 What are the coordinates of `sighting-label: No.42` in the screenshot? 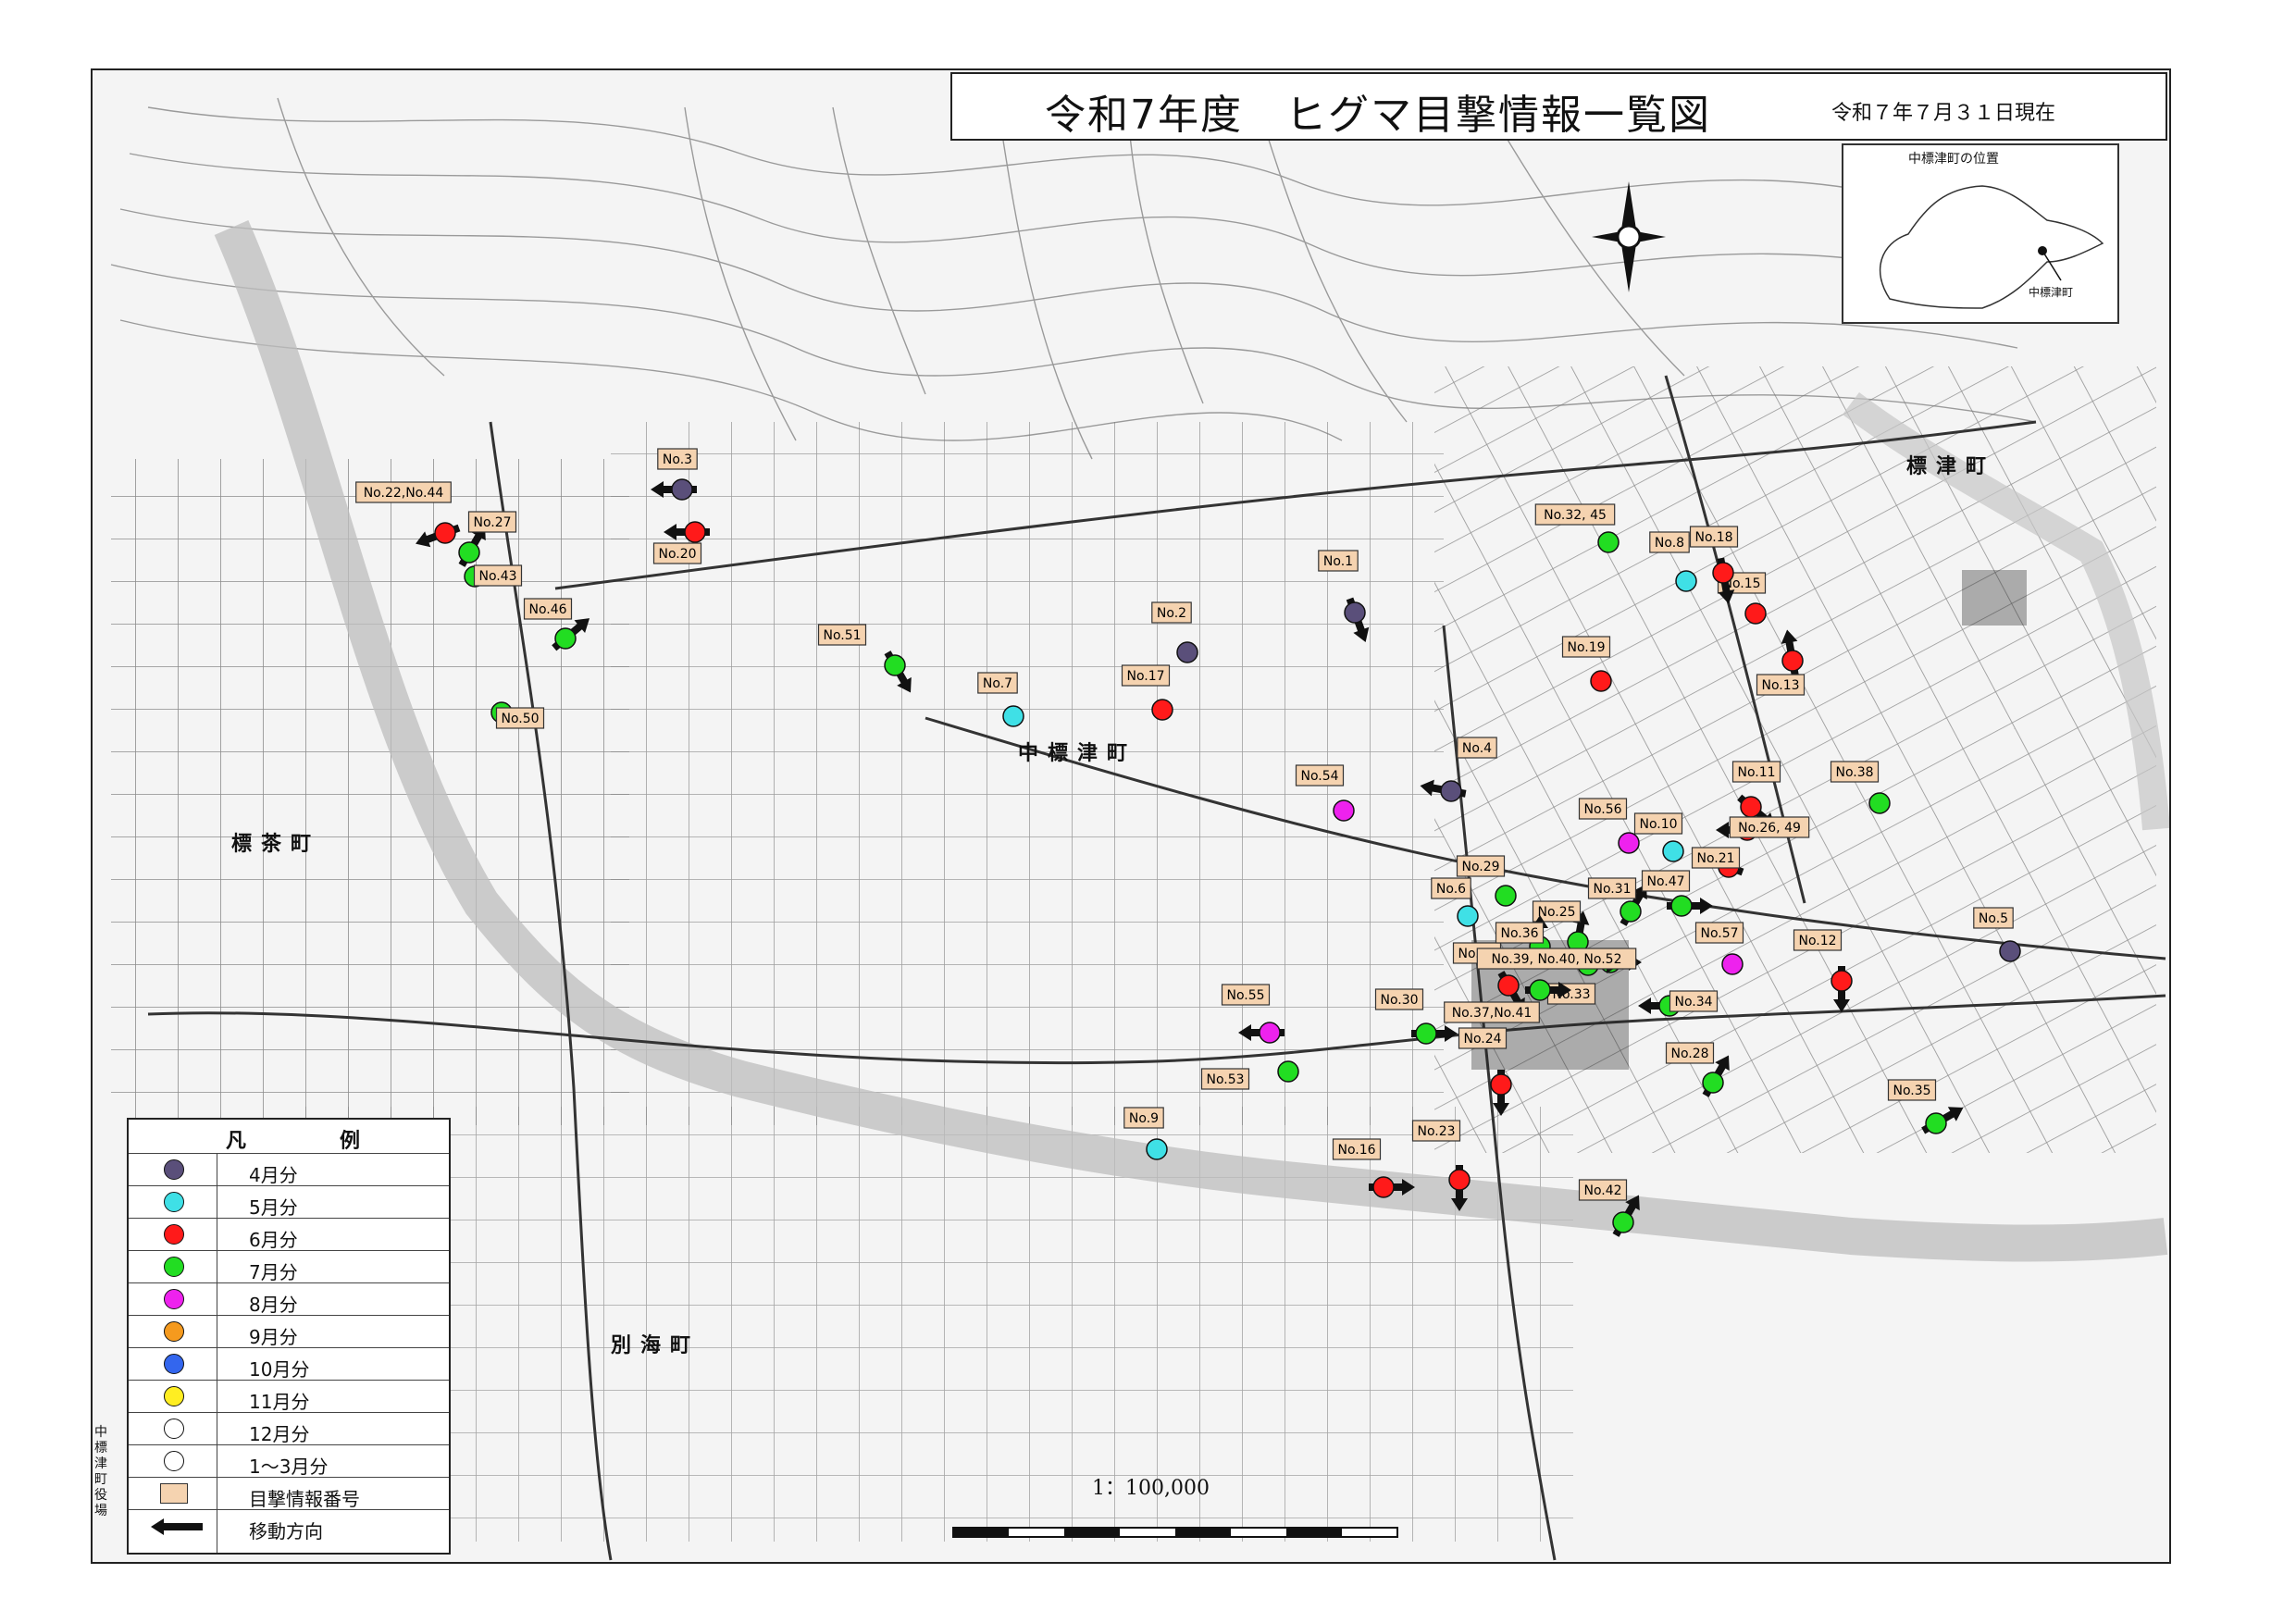 It's located at (1602, 1190).